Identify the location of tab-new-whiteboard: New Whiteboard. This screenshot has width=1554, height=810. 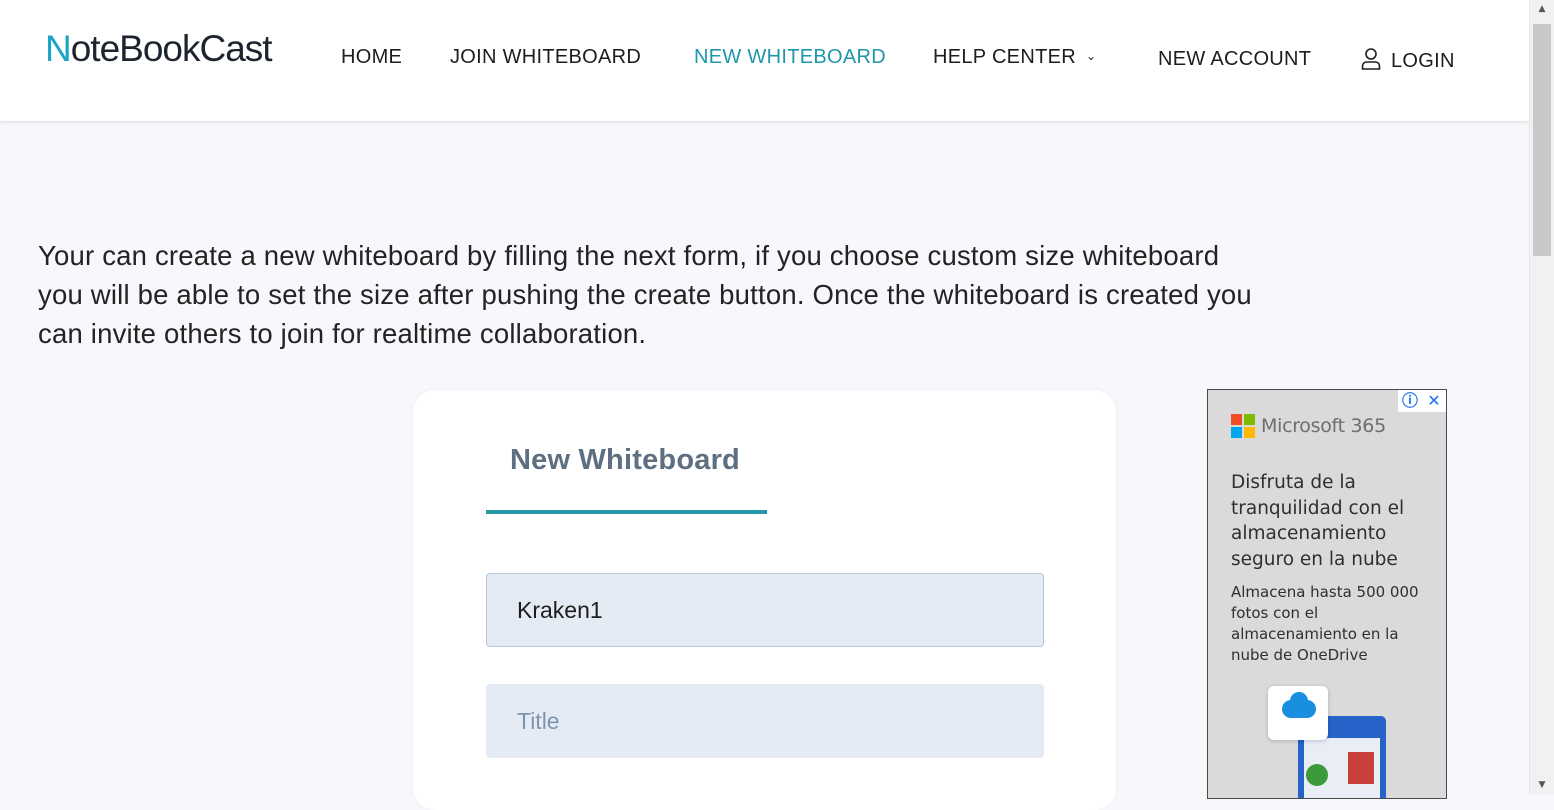
(626, 479).